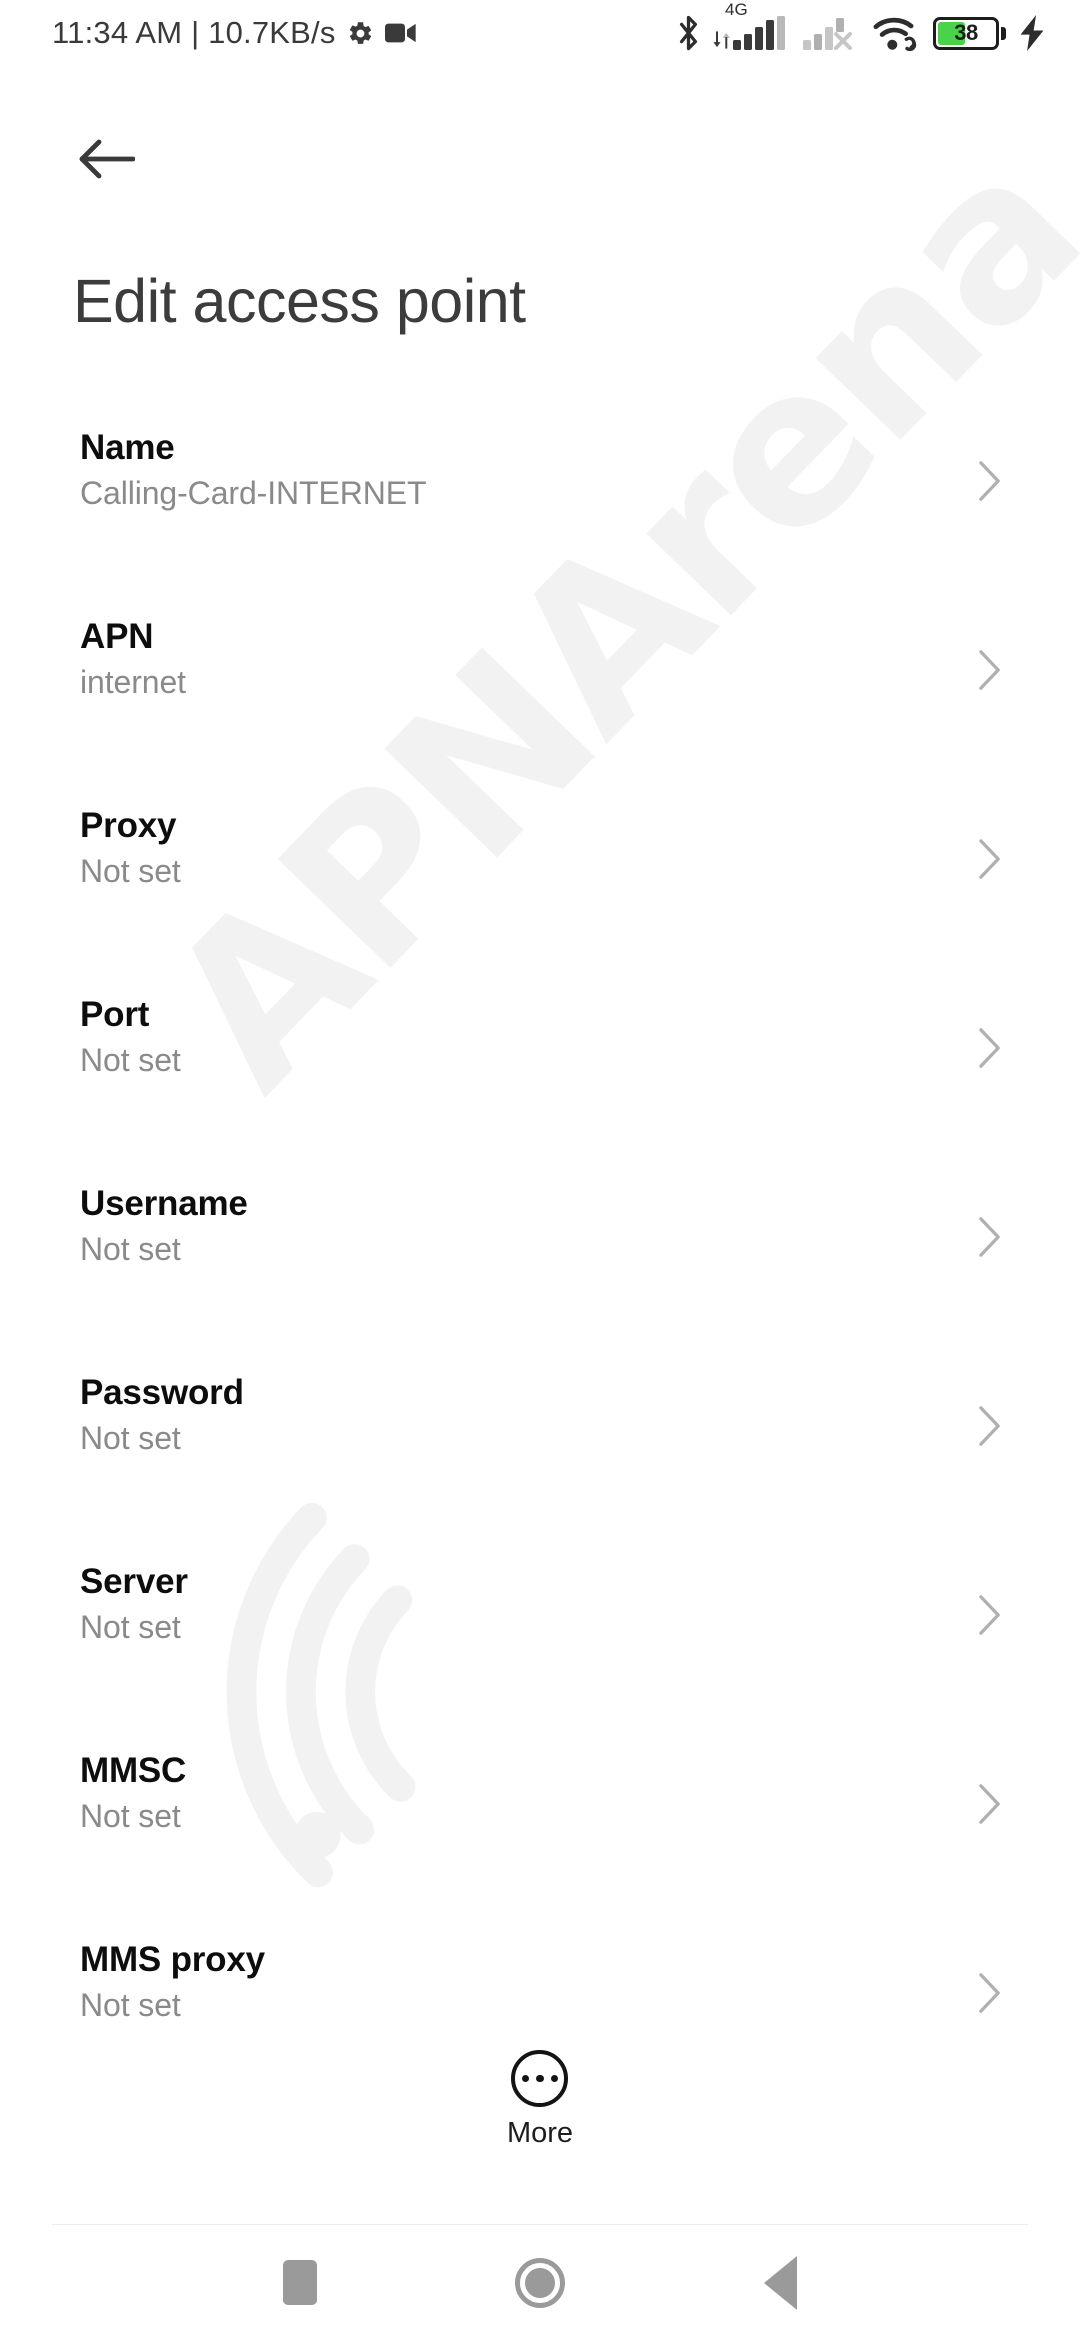 This screenshot has height=2340, width=1080. Describe the element at coordinates (526, 1404) in the screenshot. I see `row-texts: Password Not set` at that location.